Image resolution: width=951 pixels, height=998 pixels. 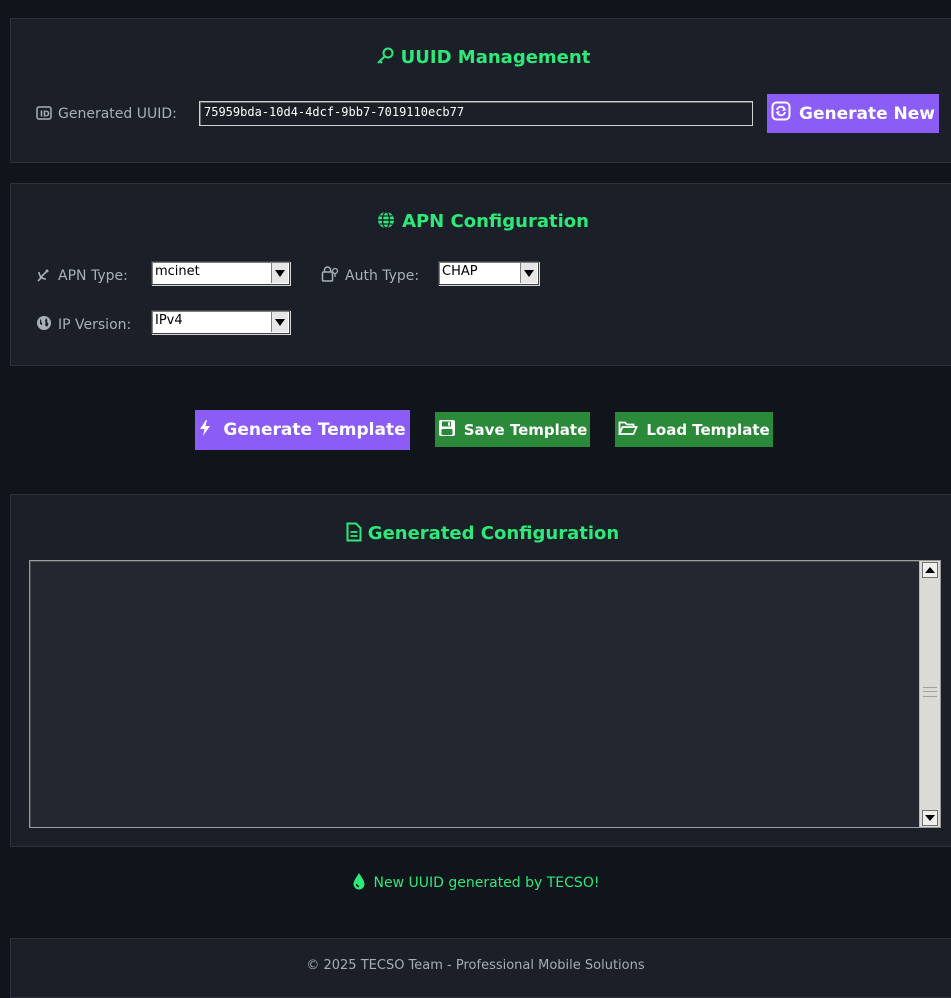 I want to click on floppy-icon, so click(x=447, y=430).